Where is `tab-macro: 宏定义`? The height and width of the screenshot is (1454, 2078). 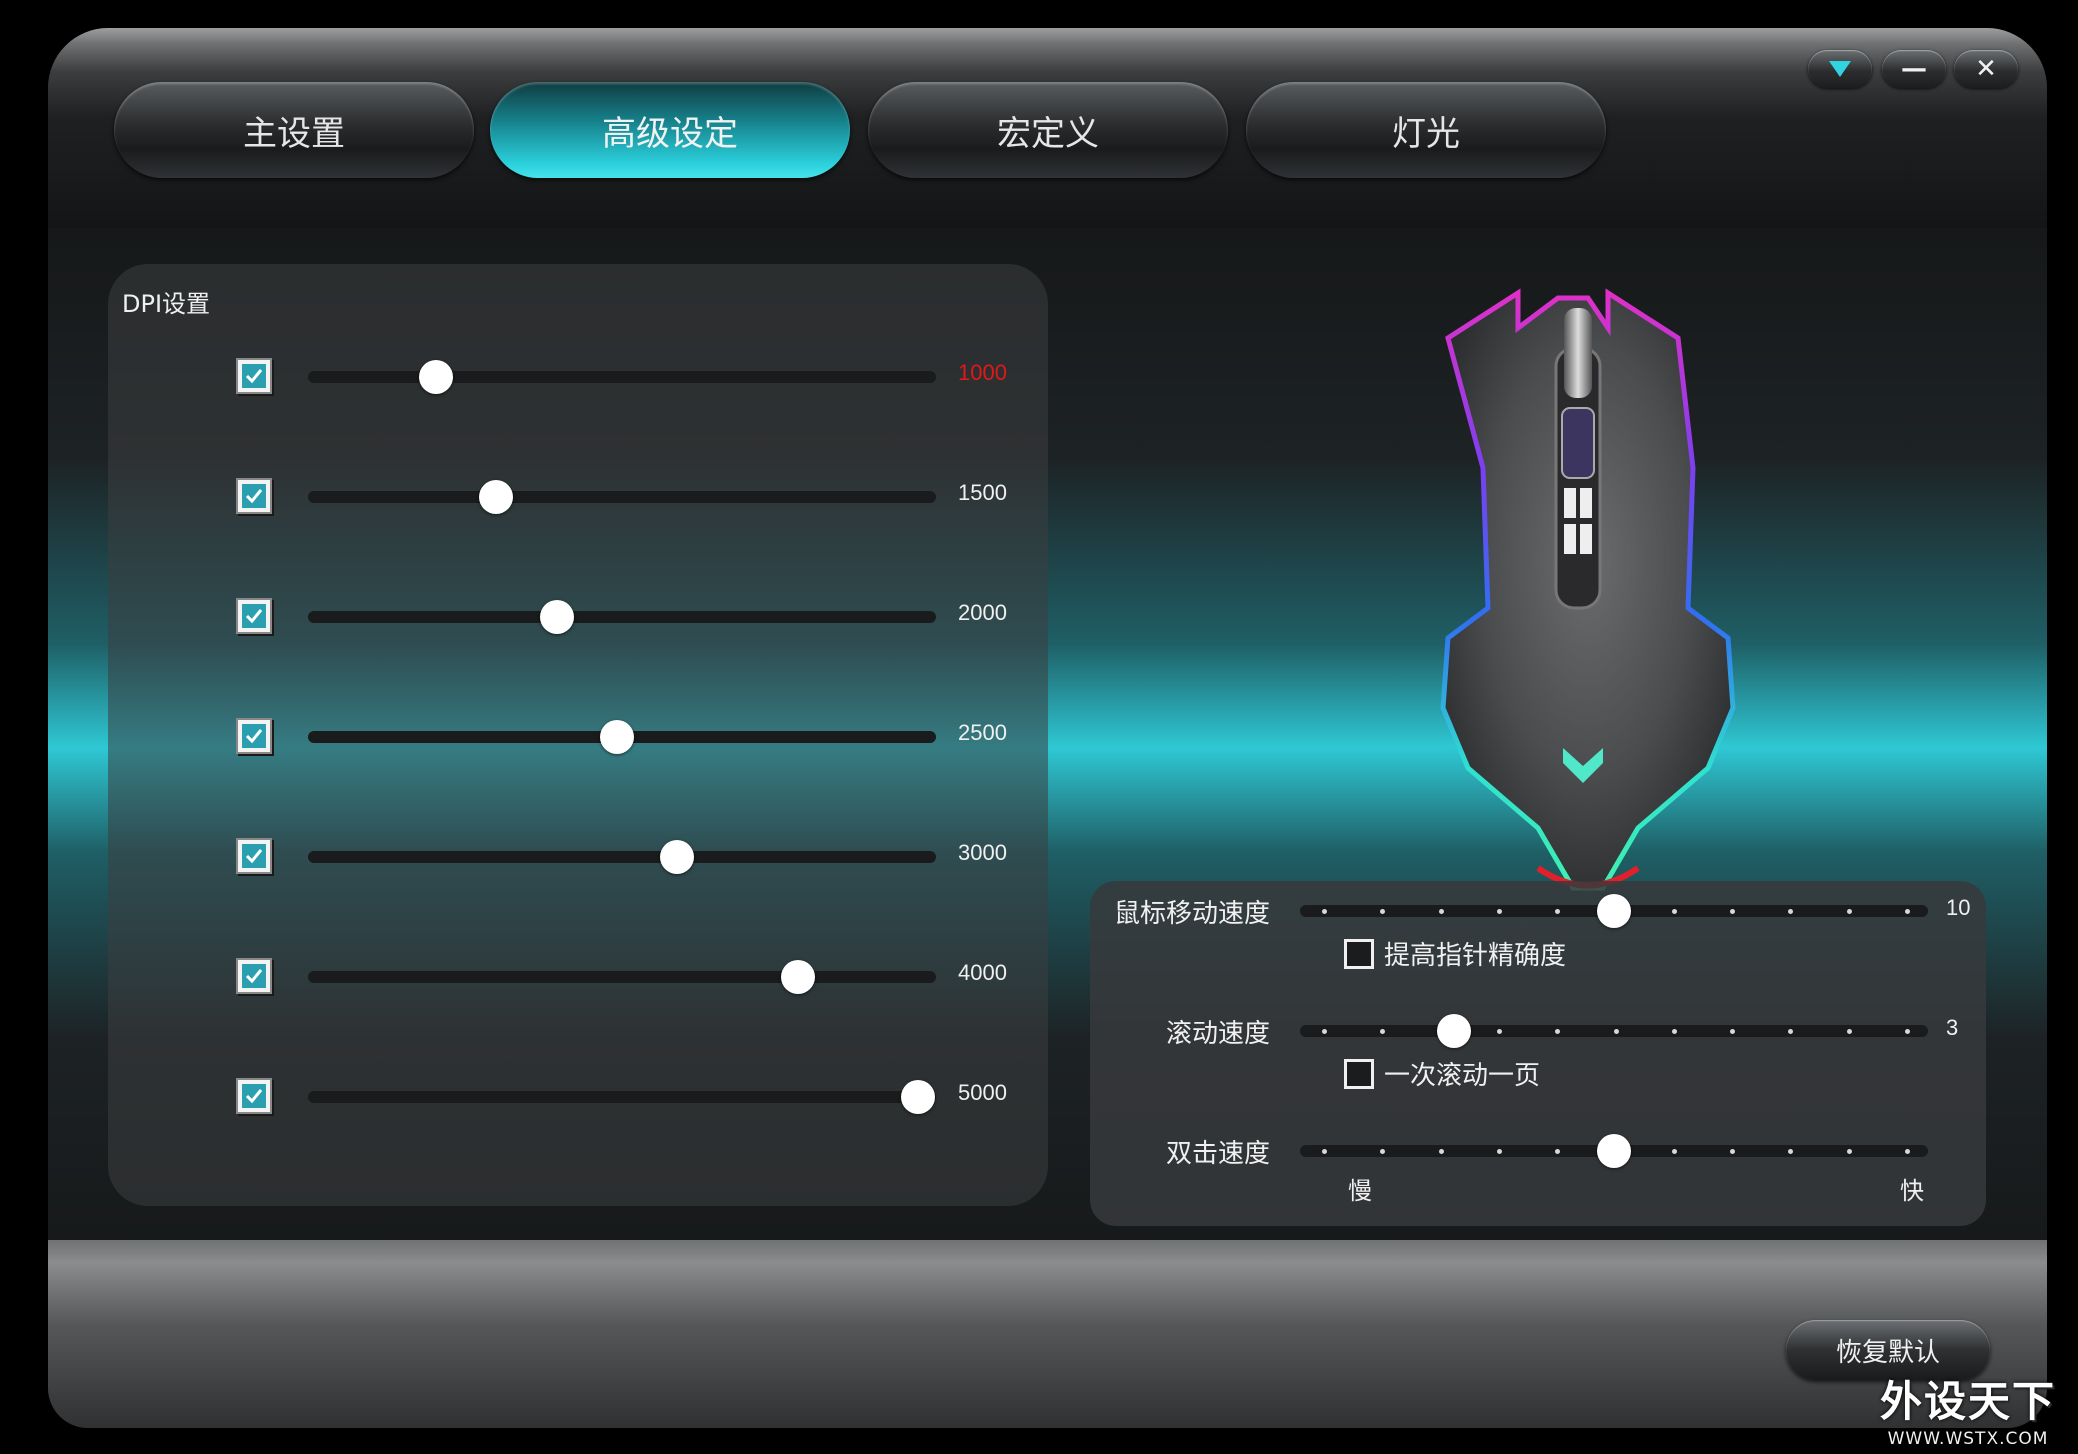
tab-macro: 宏定义 is located at coordinates (1048, 130).